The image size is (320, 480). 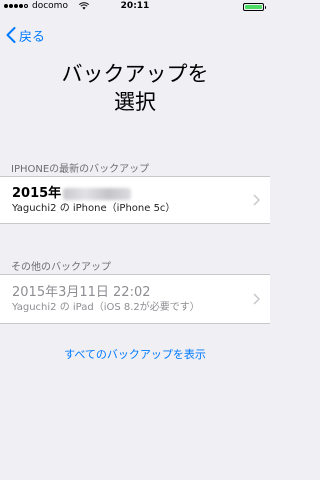 I want to click on latest-backup-group: 2015年 Yaguchi2 の iPhone（iPhone 5c）, so click(x=135, y=200).